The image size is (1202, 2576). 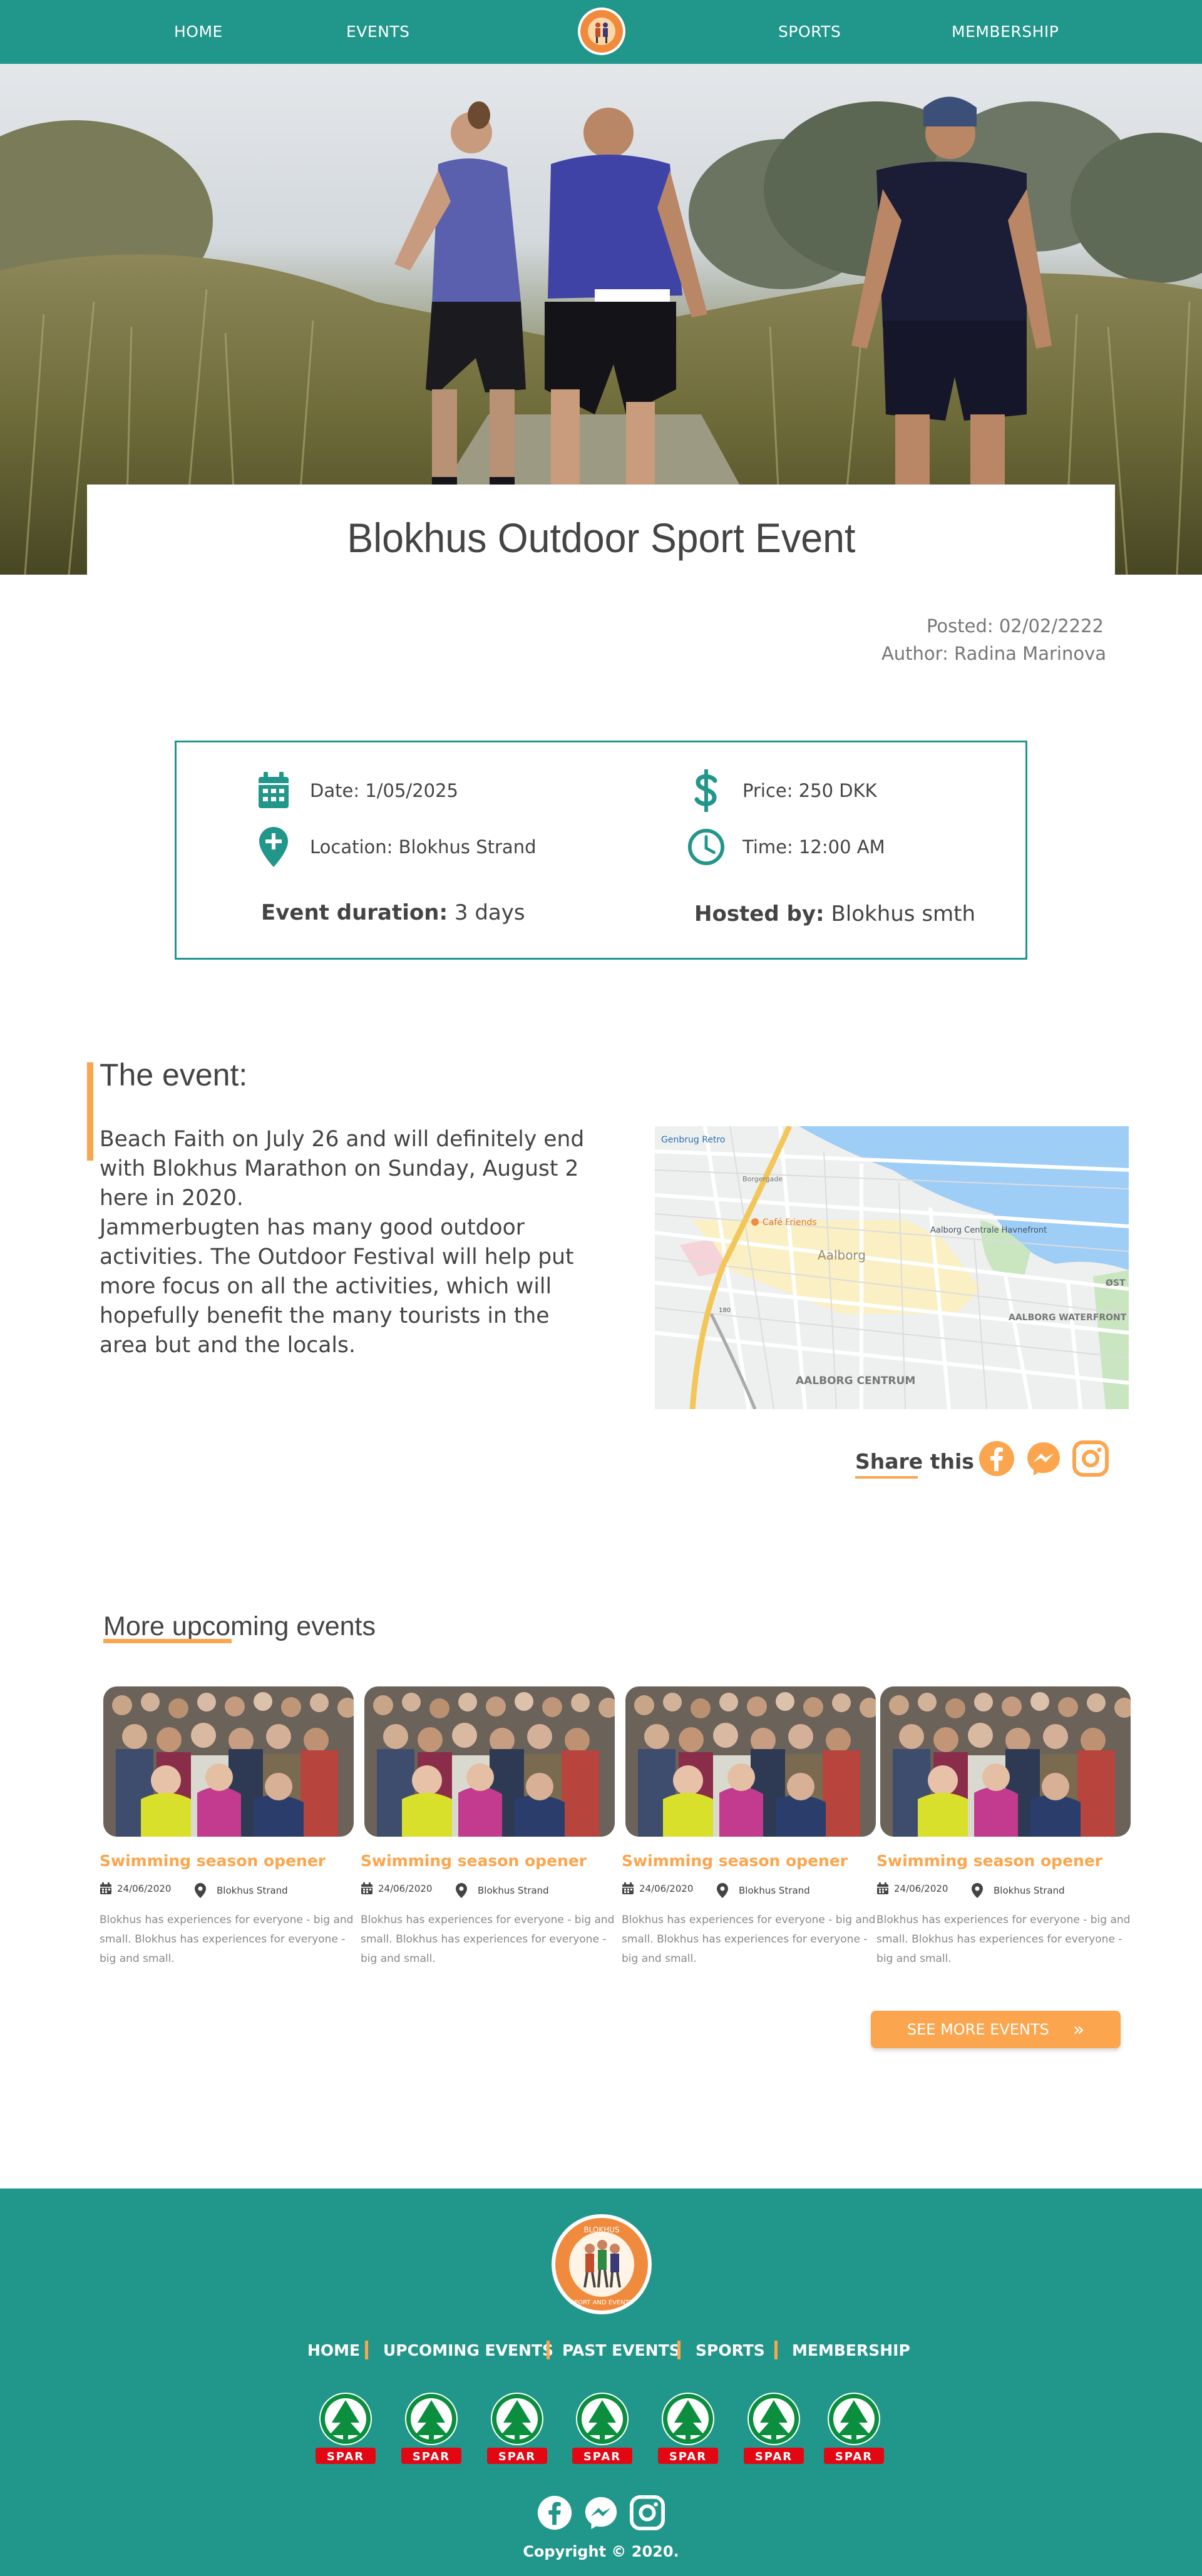 What do you see at coordinates (334, 2350) in the screenshot?
I see `footer-link-home: HOME` at bounding box center [334, 2350].